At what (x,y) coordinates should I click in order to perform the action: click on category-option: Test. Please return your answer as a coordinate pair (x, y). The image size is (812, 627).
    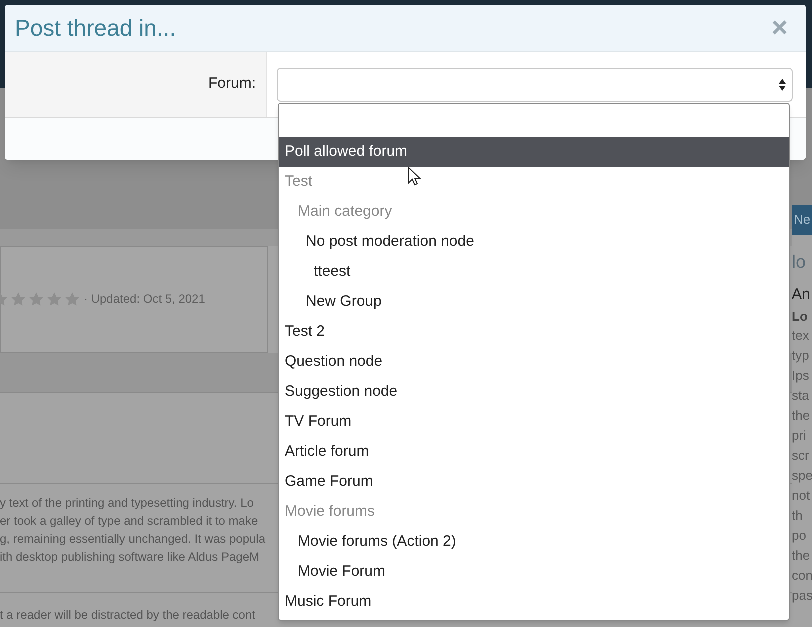
    Looking at the image, I should click on (534, 182).